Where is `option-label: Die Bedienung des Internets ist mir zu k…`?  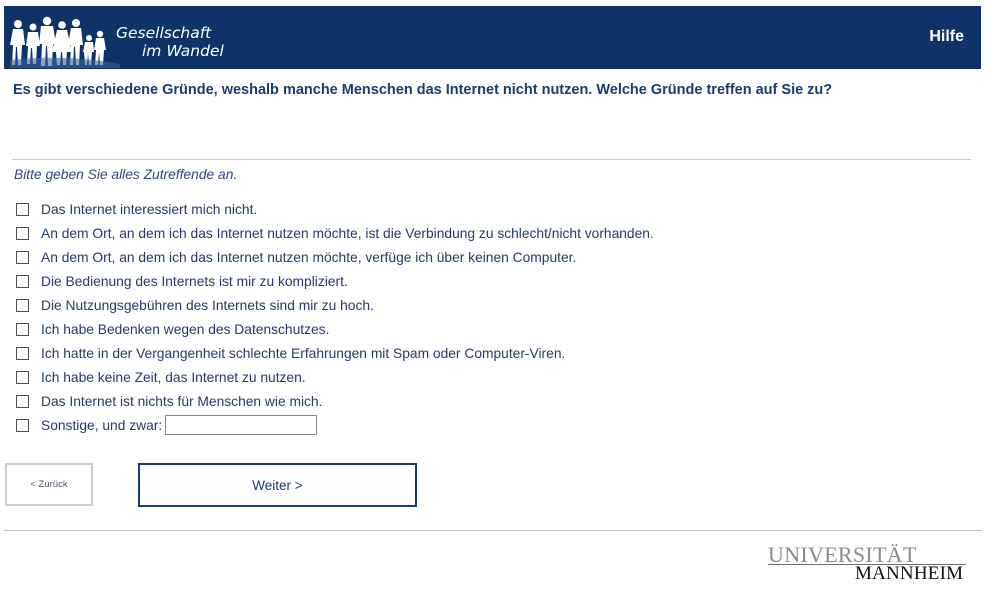
option-label: Die Bedienung des Internets ist mir zu k… is located at coordinates (194, 281).